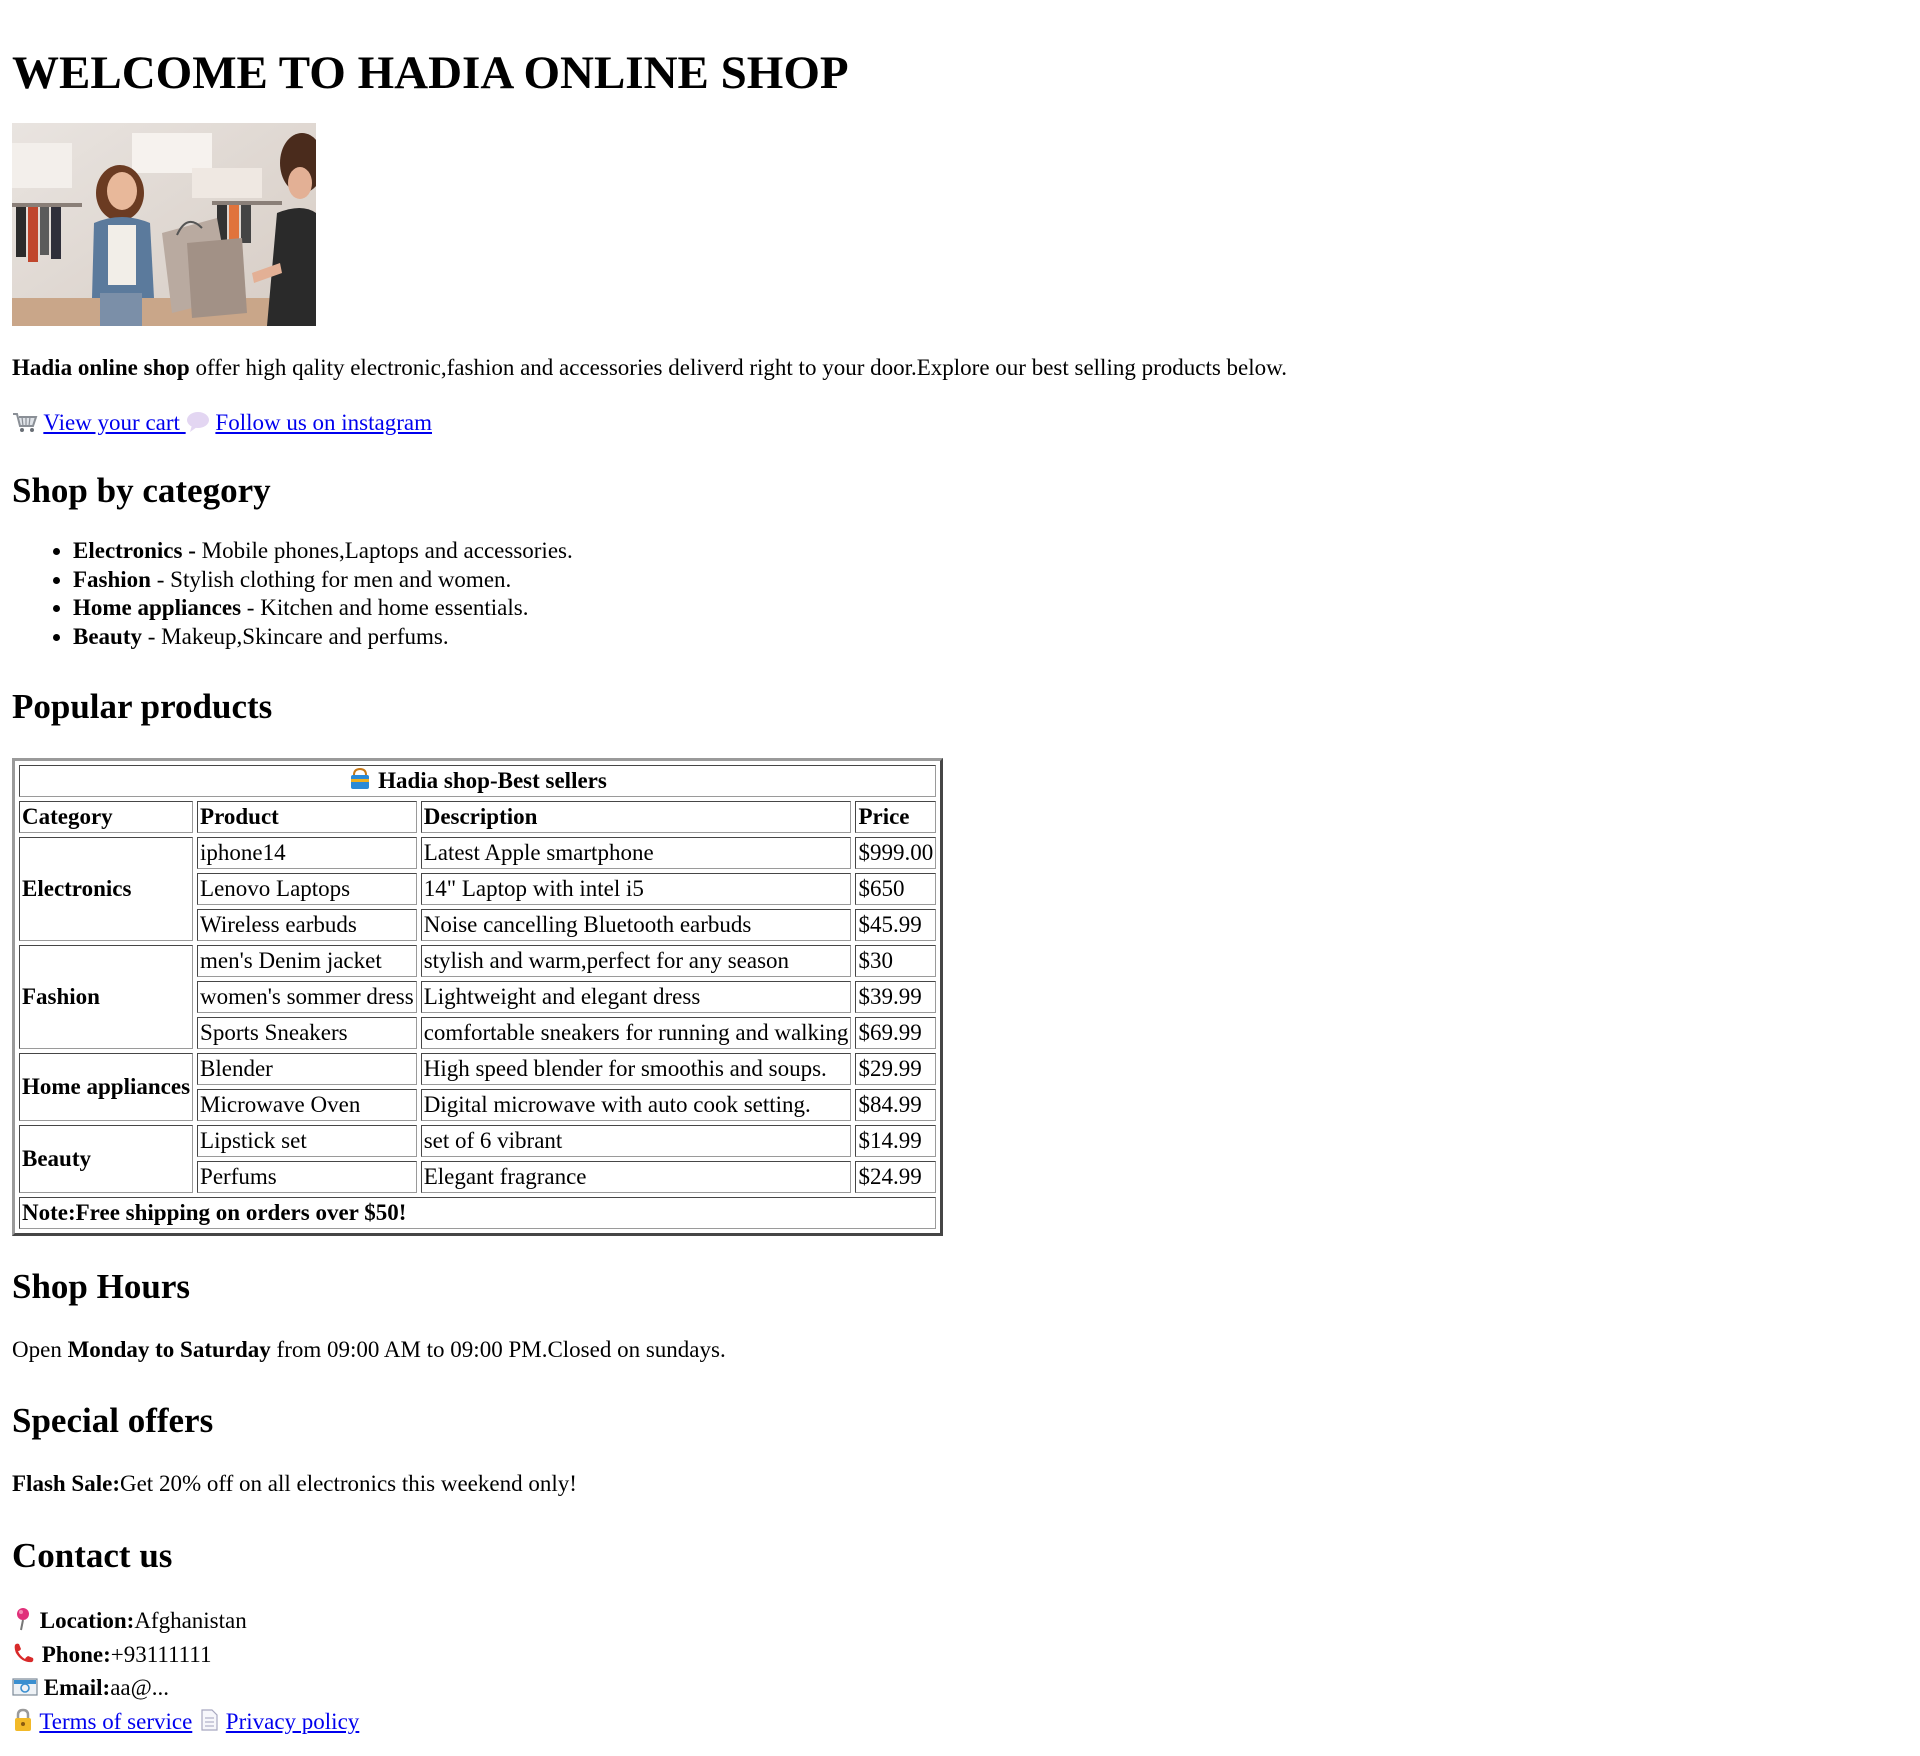 The height and width of the screenshot is (1756, 1920). What do you see at coordinates (636, 817) in the screenshot?
I see `column-header-description: Description` at bounding box center [636, 817].